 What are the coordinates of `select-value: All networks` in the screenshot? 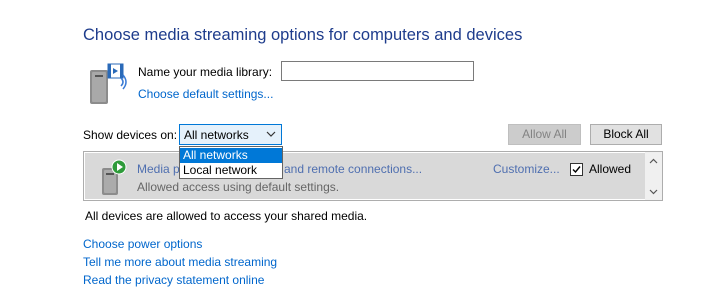 It's located at (216, 135).